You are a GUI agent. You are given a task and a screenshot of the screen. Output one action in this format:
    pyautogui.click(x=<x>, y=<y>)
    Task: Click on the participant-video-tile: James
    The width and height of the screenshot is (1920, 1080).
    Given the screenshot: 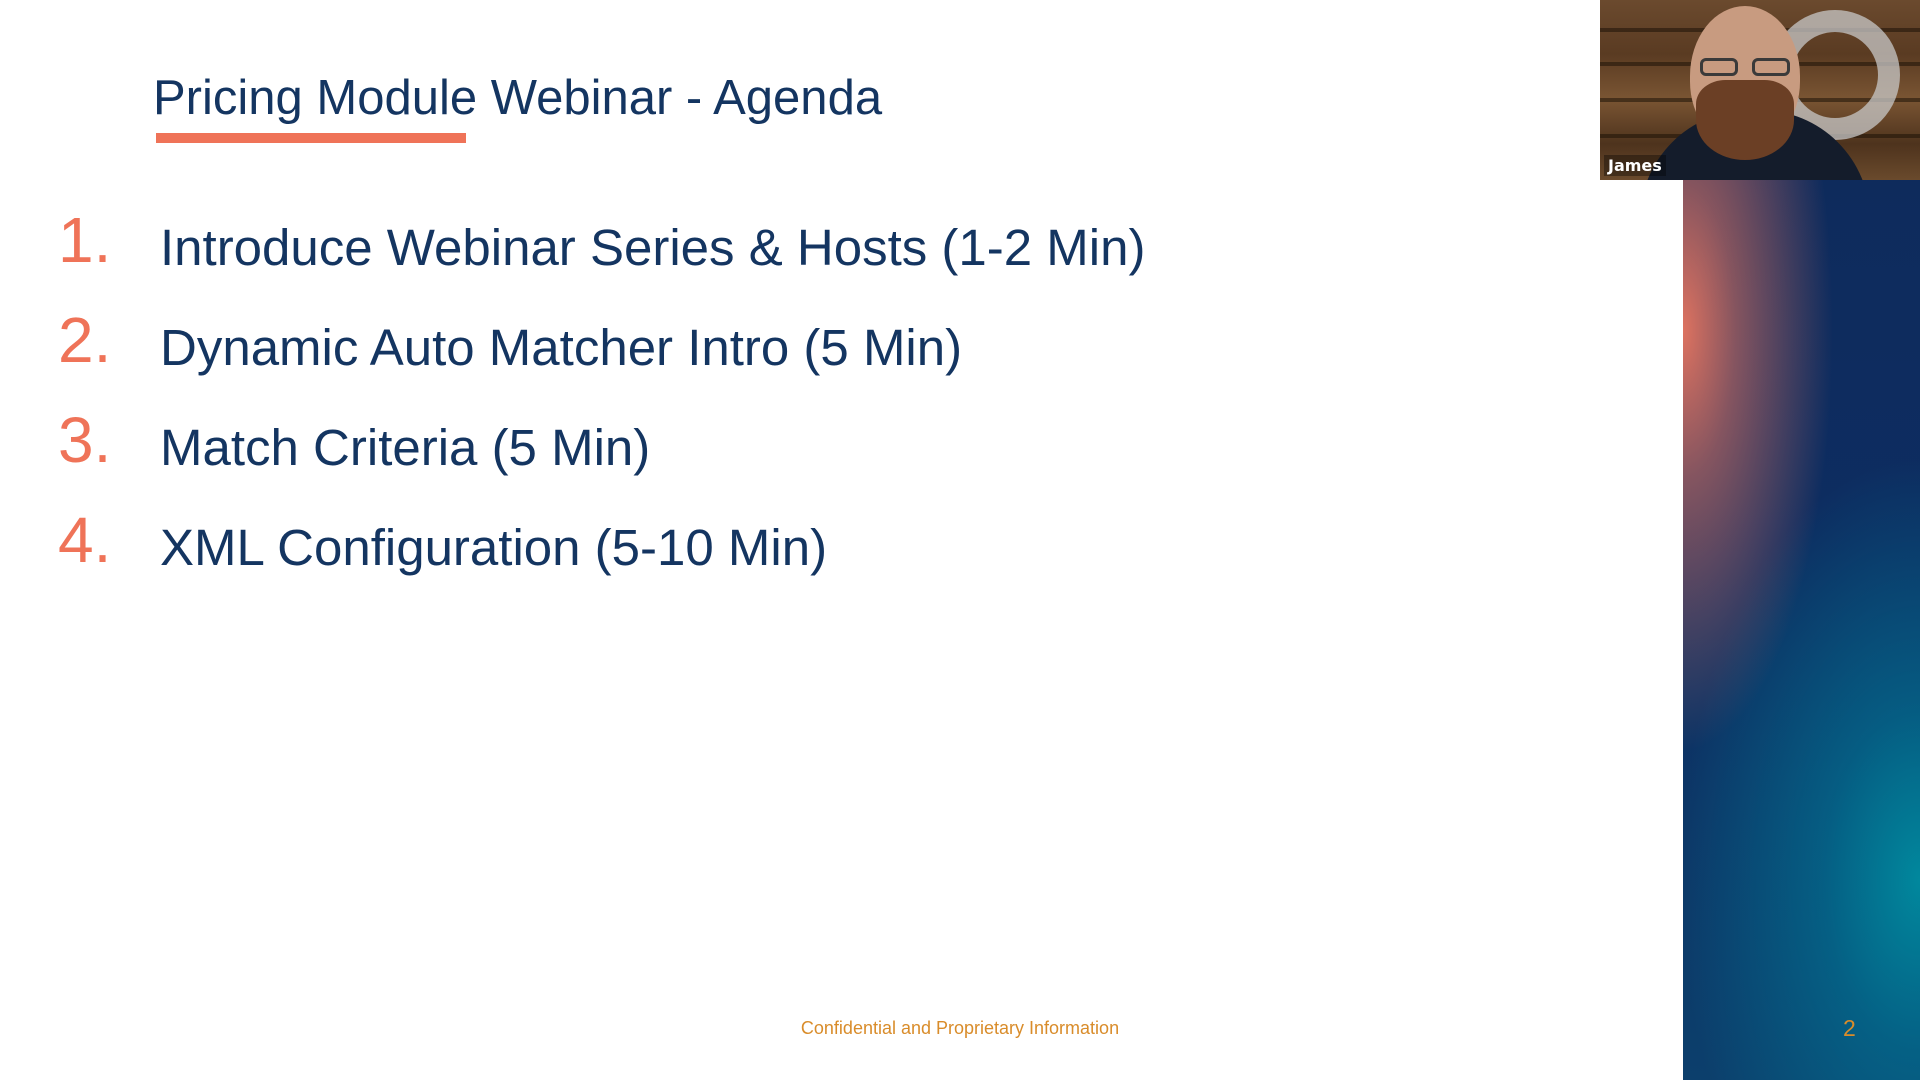 What is the action you would take?
    pyautogui.click(x=1760, y=90)
    